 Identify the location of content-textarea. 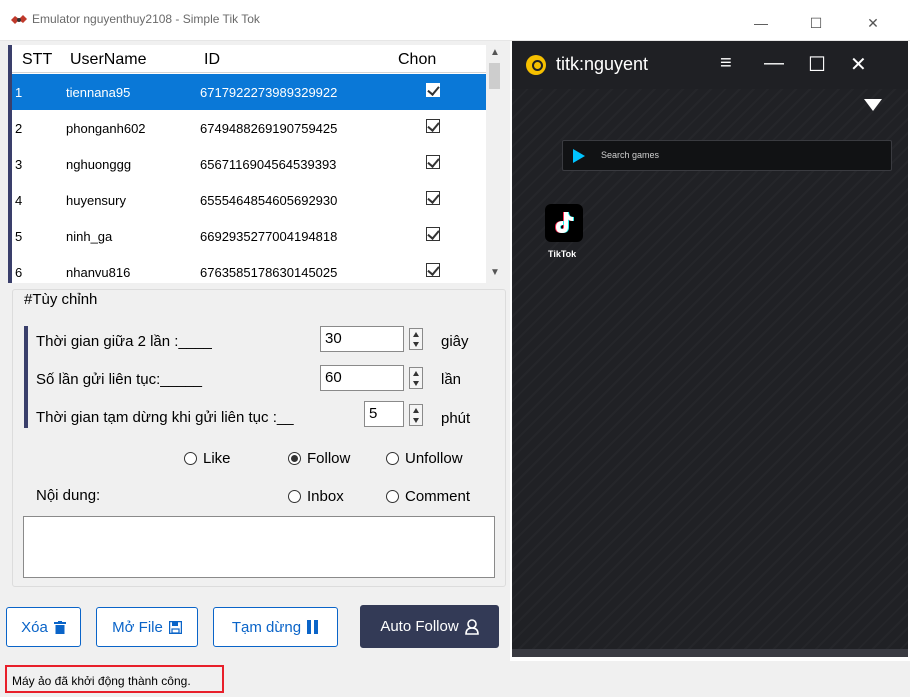
(259, 547).